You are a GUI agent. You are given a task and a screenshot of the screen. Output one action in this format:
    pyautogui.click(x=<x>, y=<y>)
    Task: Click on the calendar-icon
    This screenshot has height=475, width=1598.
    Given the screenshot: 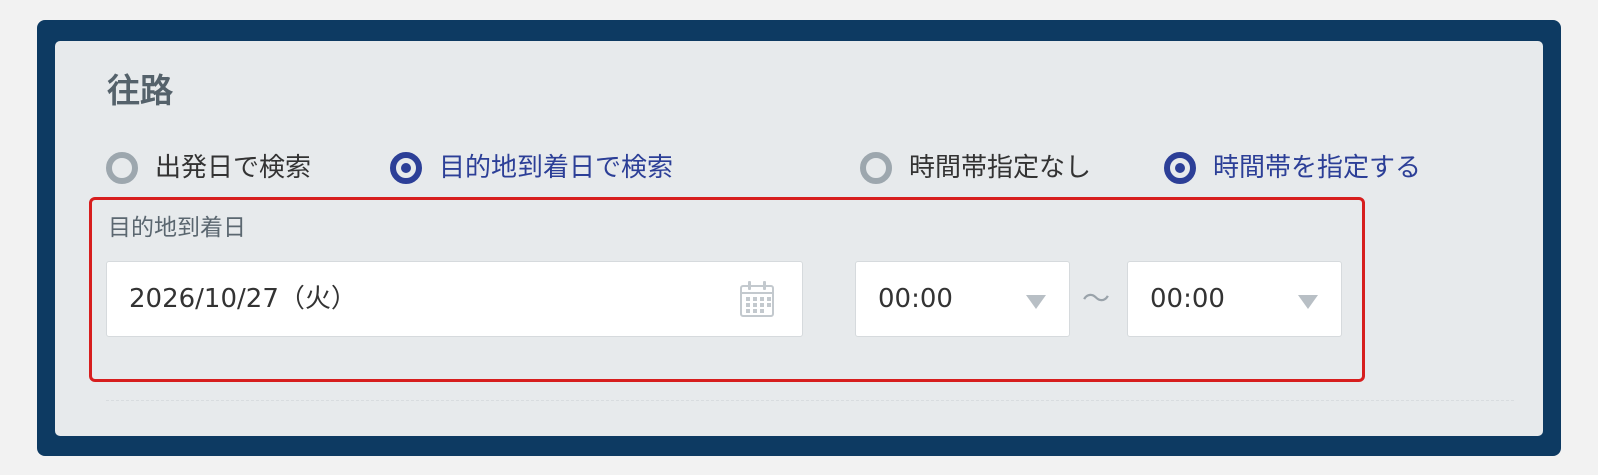 What is the action you would take?
    pyautogui.click(x=757, y=299)
    